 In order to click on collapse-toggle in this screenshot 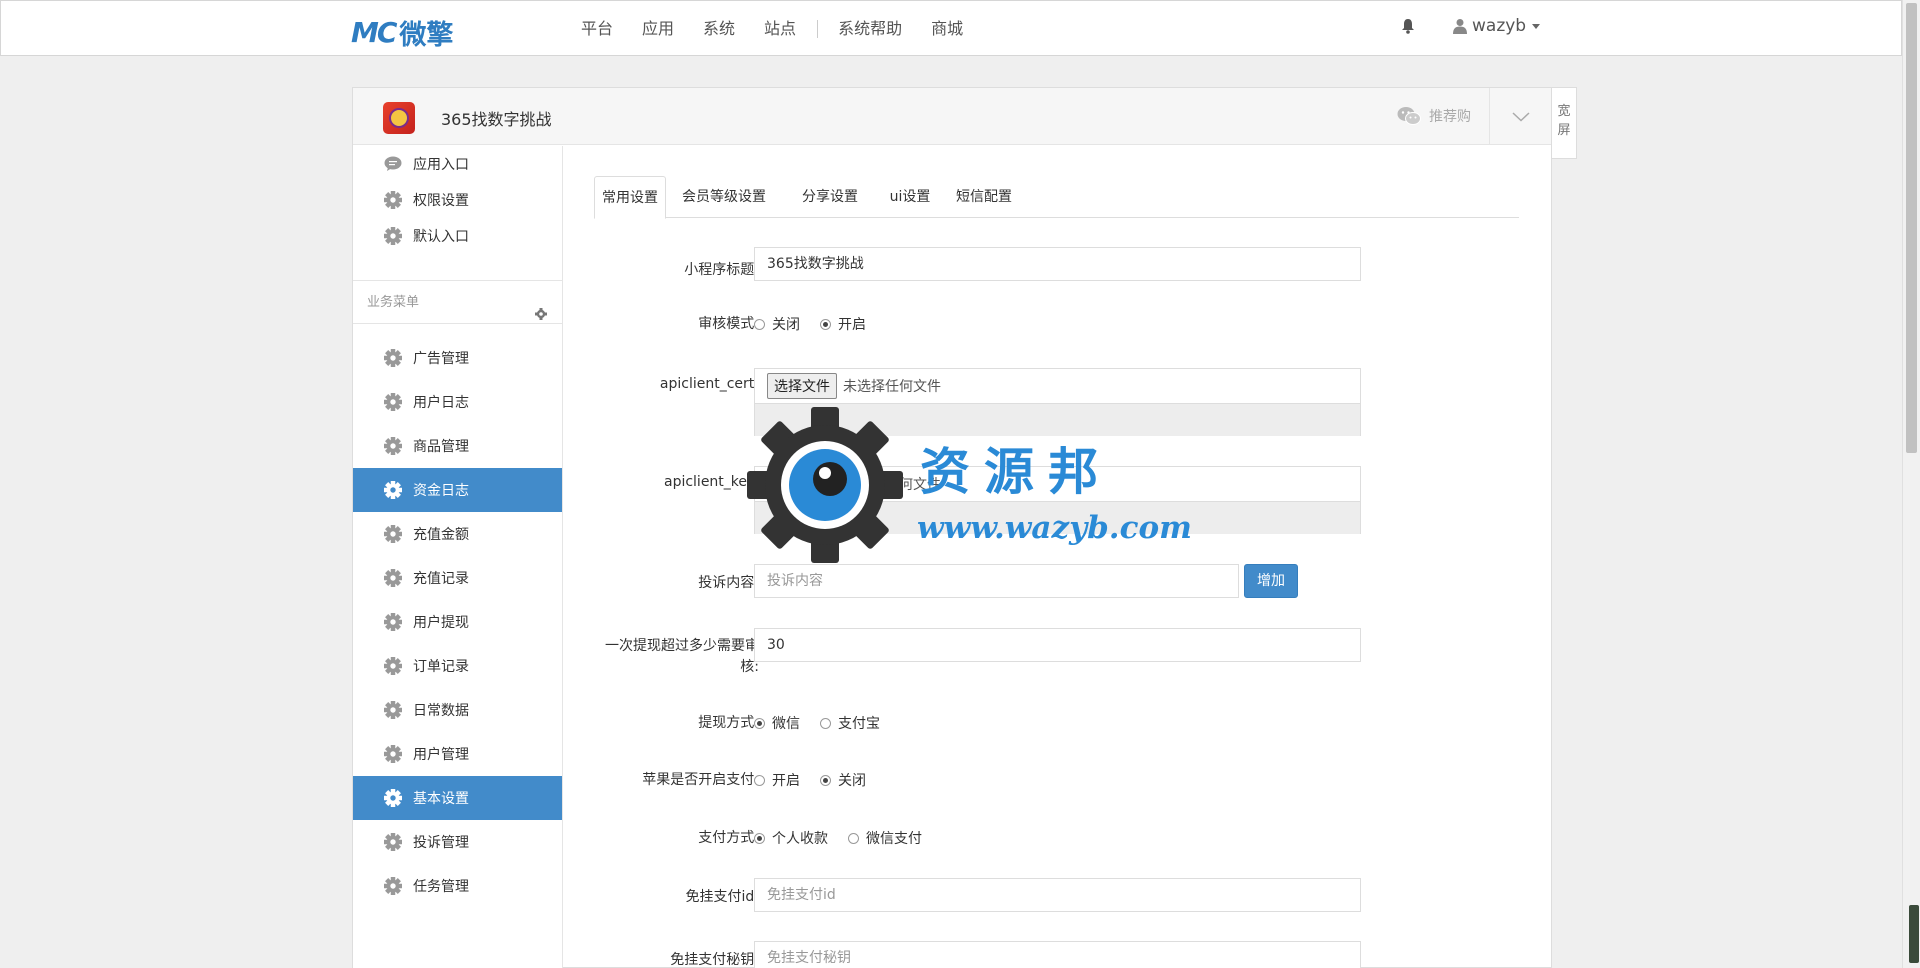, I will do `click(1520, 116)`.